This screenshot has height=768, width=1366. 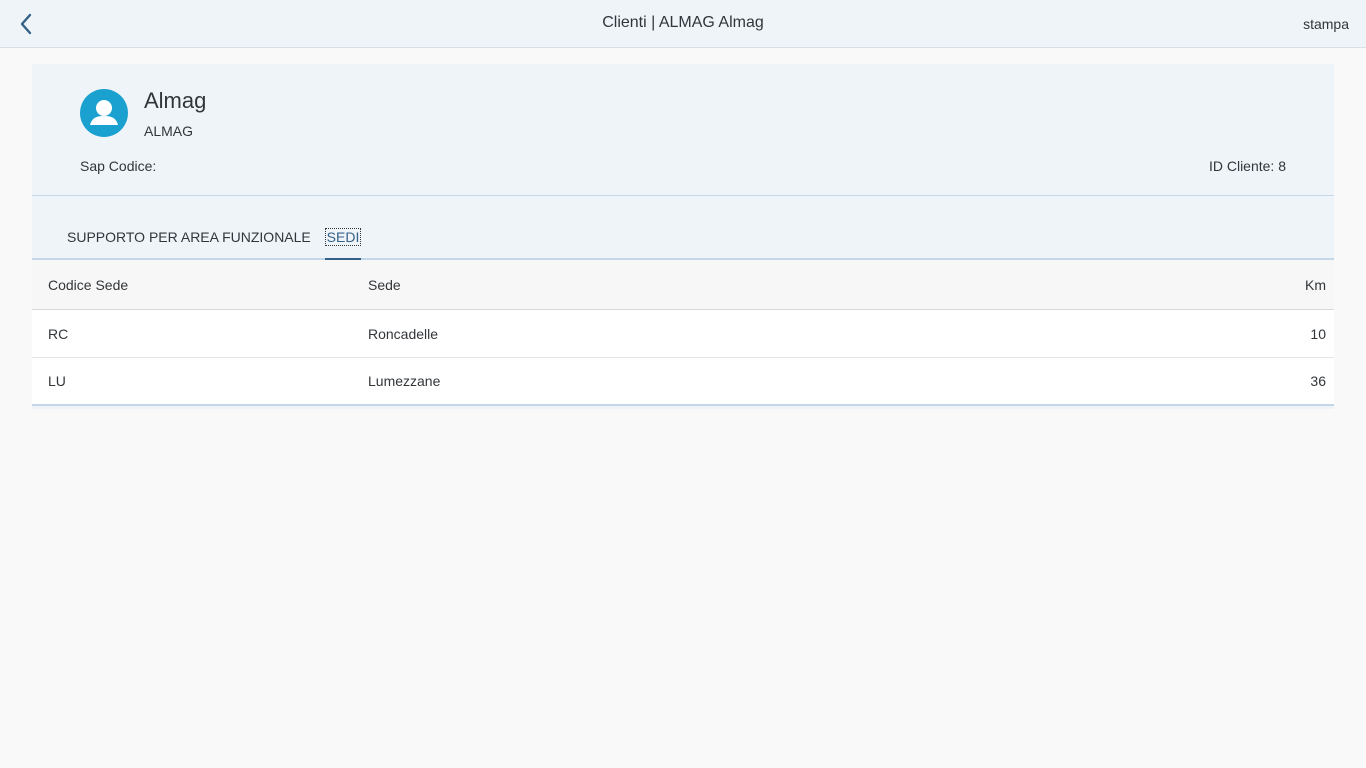 I want to click on column-header-km: Km, so click(x=1315, y=284).